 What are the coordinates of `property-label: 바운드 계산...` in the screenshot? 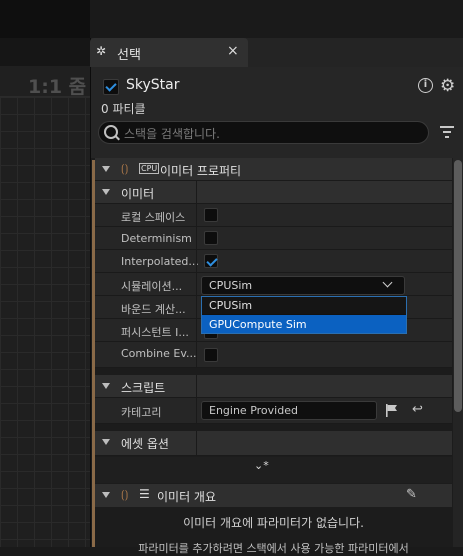 It's located at (153, 309).